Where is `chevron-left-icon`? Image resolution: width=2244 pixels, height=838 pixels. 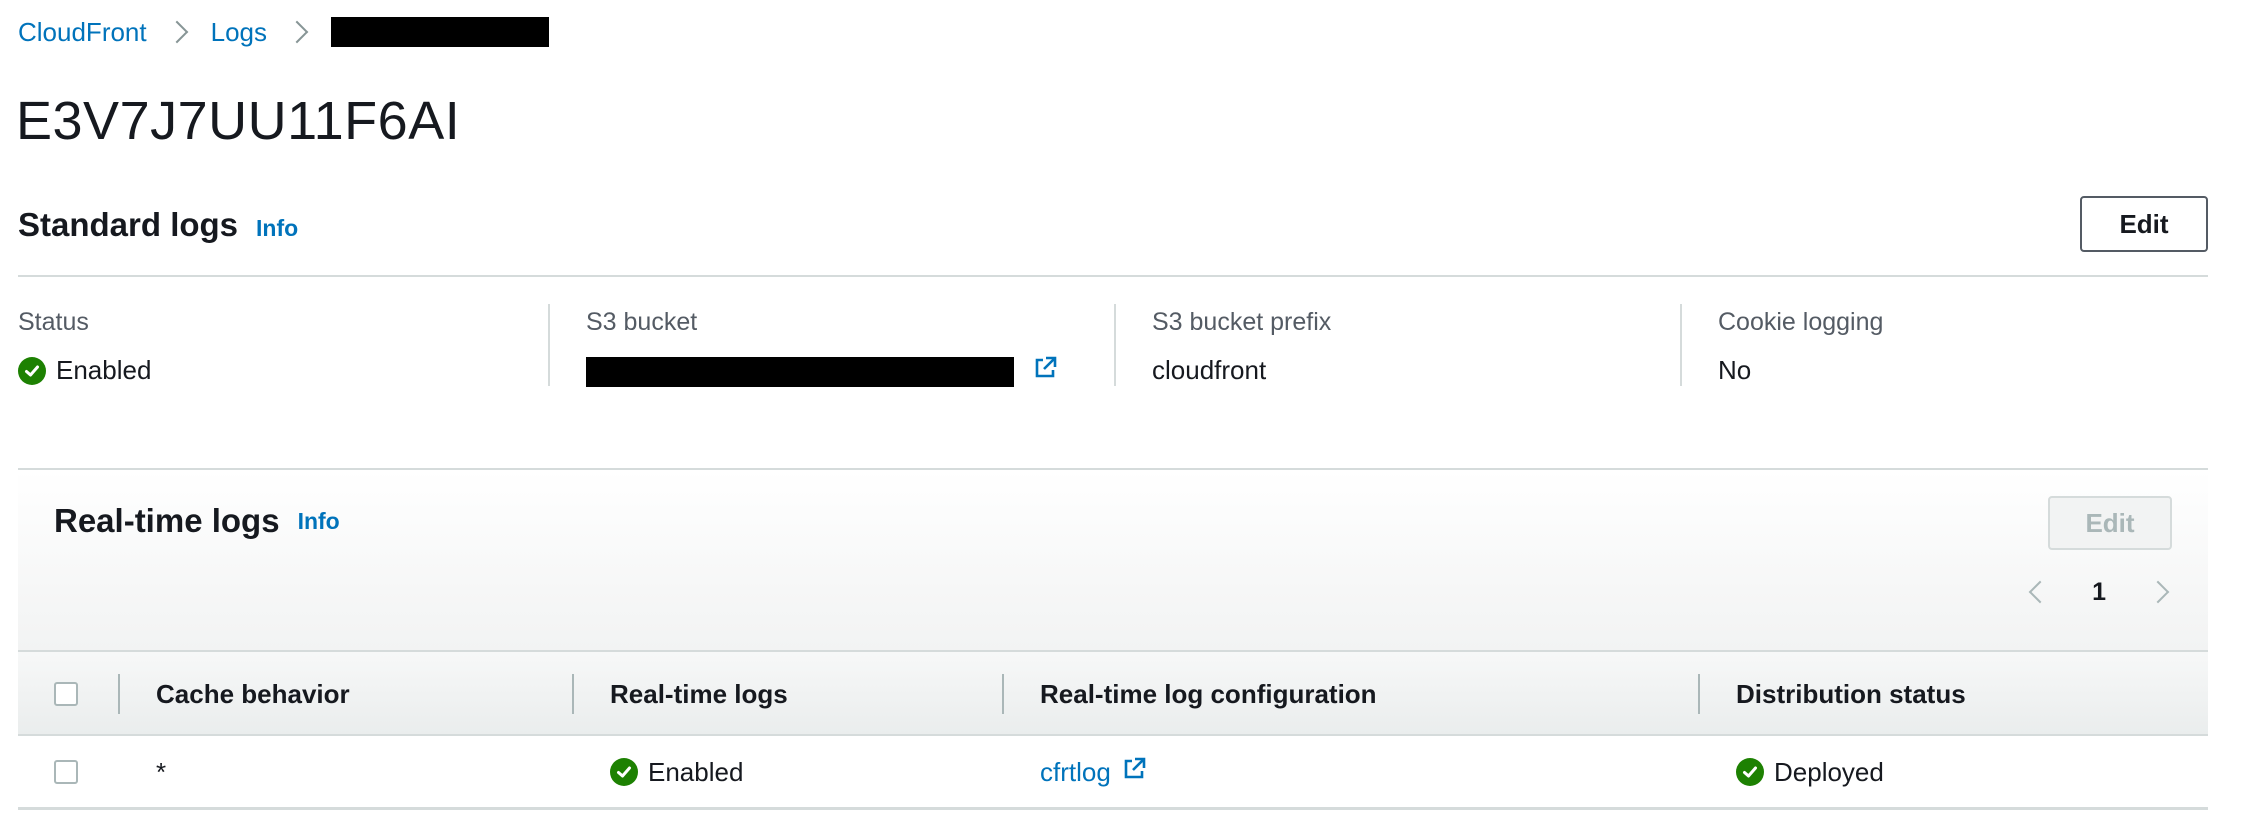 chevron-left-icon is located at coordinates (2040, 592).